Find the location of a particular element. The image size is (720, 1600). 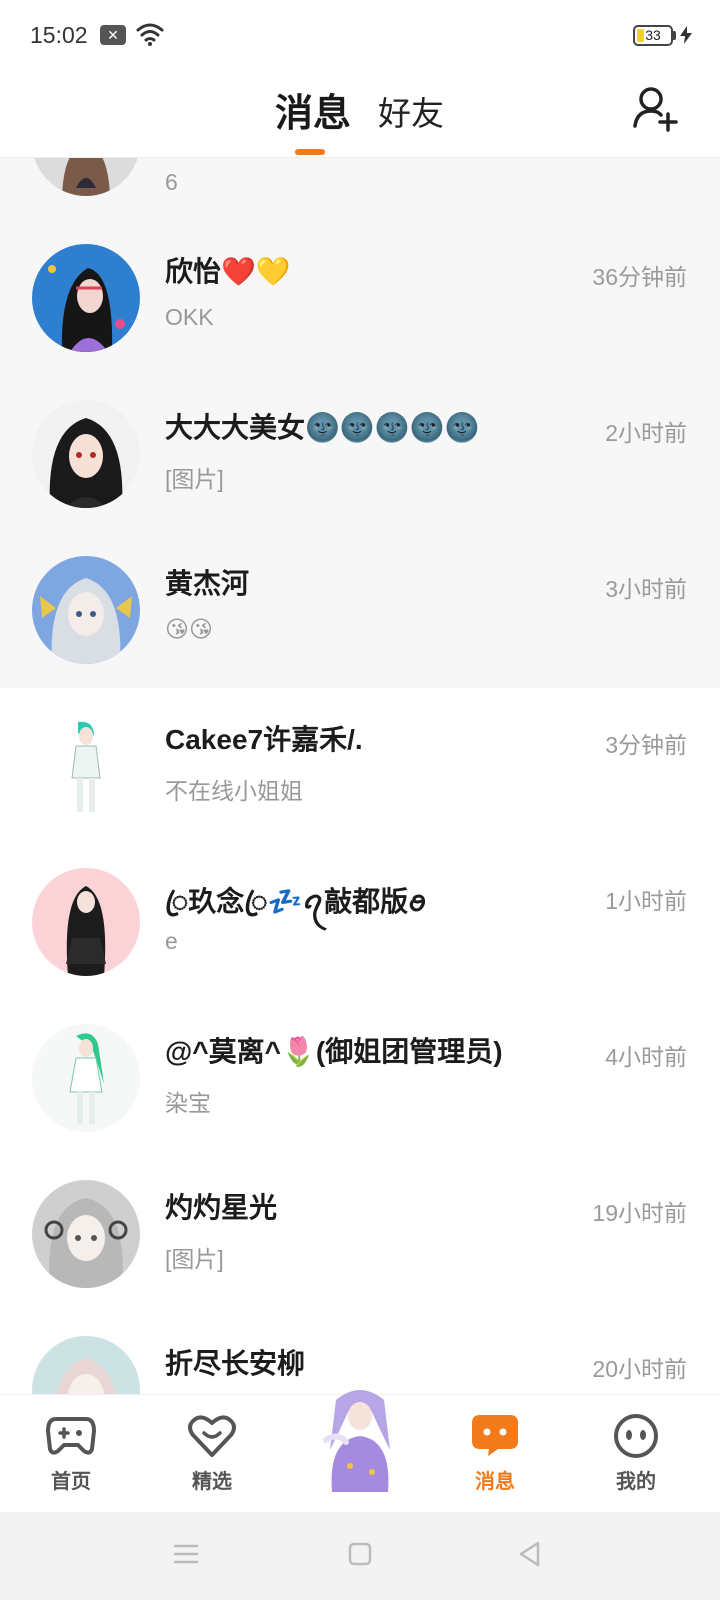

system-nav-bar is located at coordinates (360, 1556).